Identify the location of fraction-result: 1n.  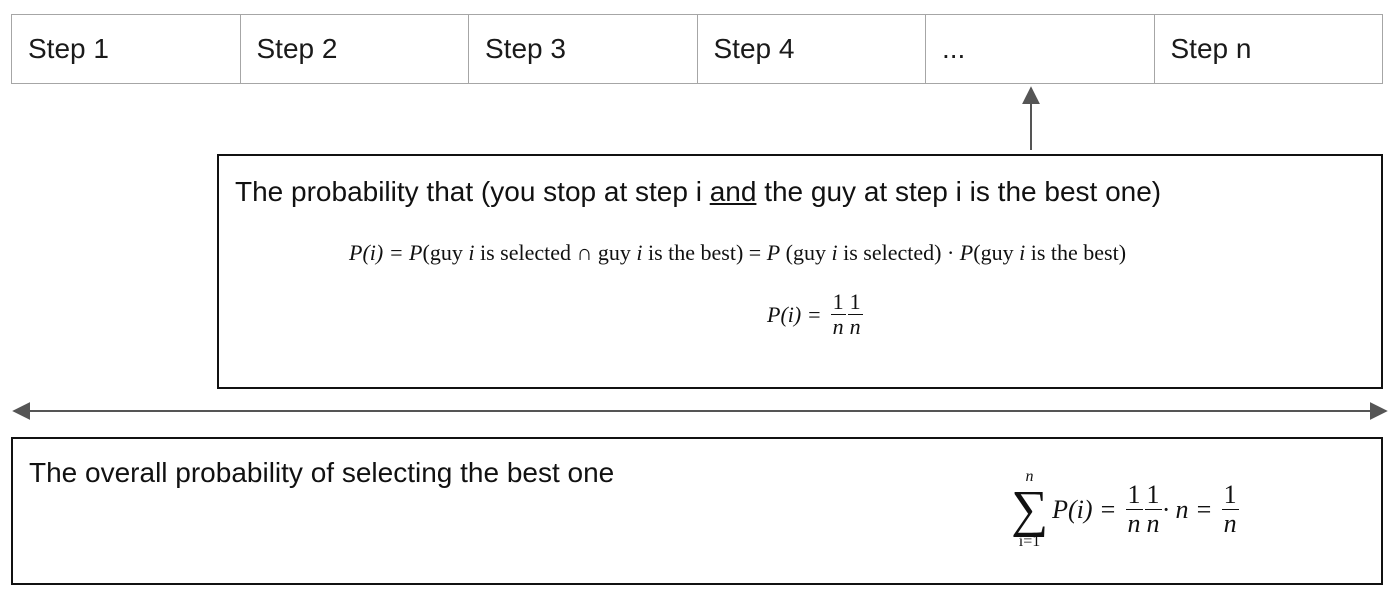
(1230, 509).